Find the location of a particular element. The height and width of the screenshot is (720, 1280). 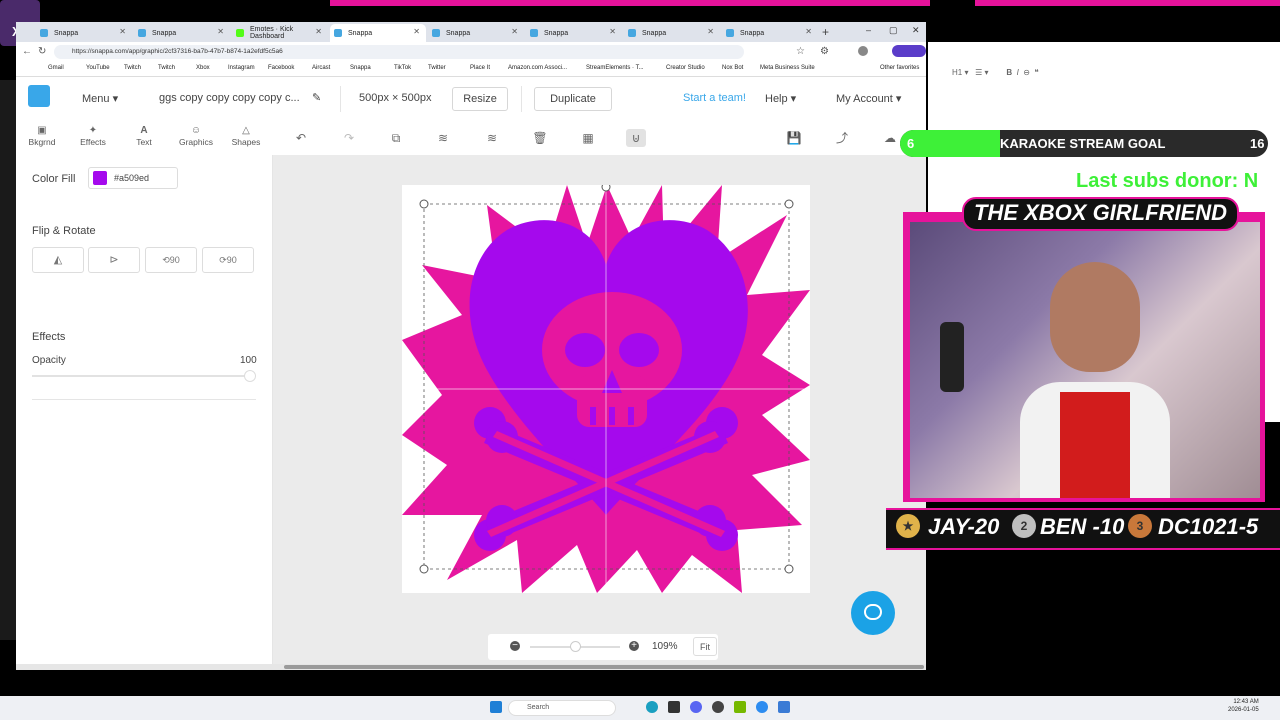

account-menu: My Account ▾ is located at coordinates (868, 98).